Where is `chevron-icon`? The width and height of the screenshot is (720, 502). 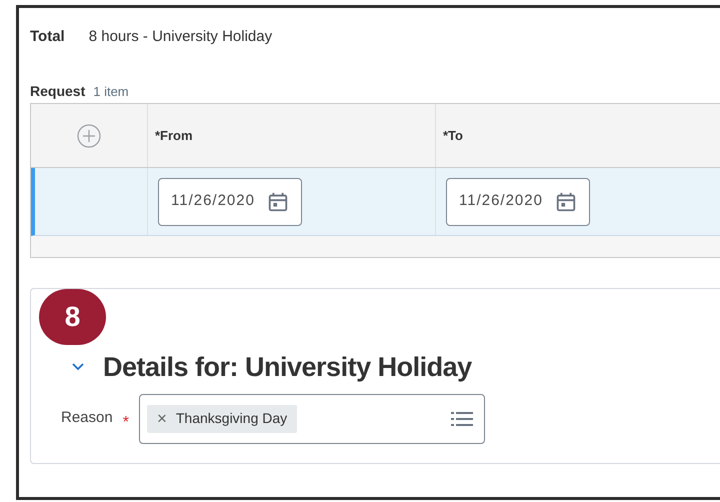
chevron-icon is located at coordinates (78, 367).